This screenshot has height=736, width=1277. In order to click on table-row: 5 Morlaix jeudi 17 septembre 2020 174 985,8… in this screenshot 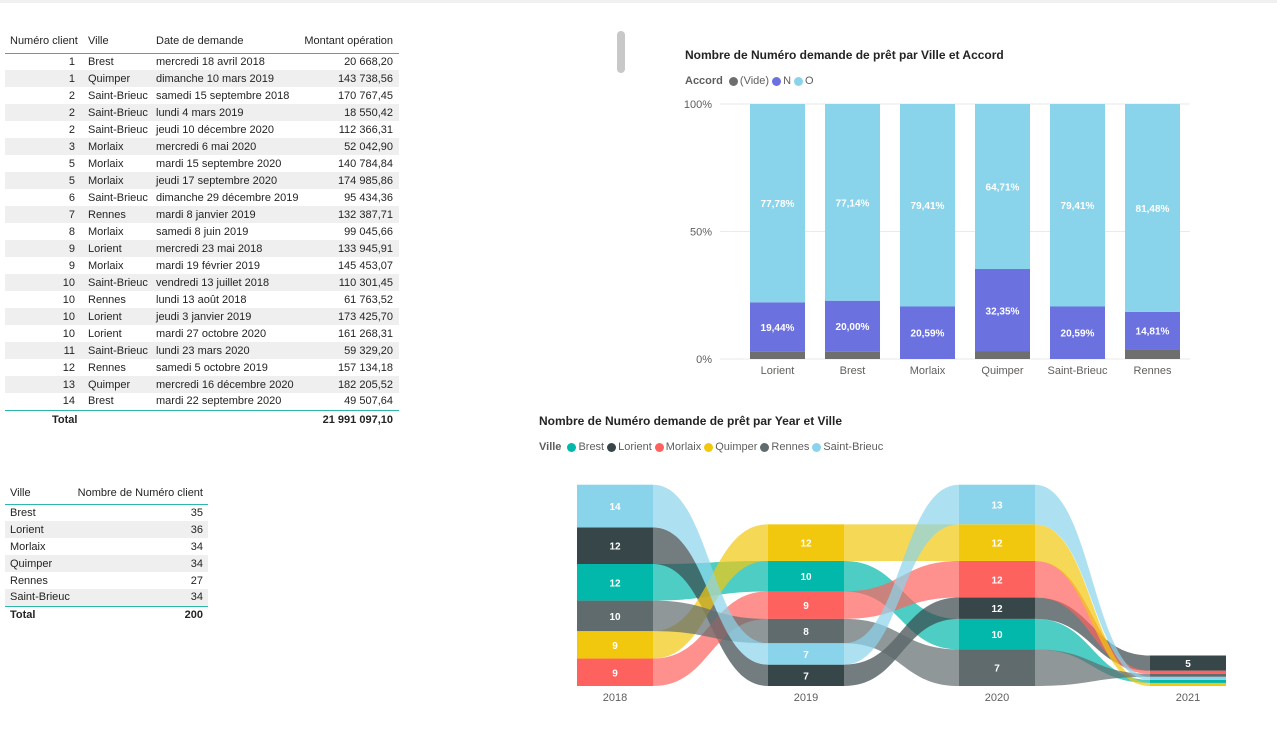, I will do `click(202, 180)`.